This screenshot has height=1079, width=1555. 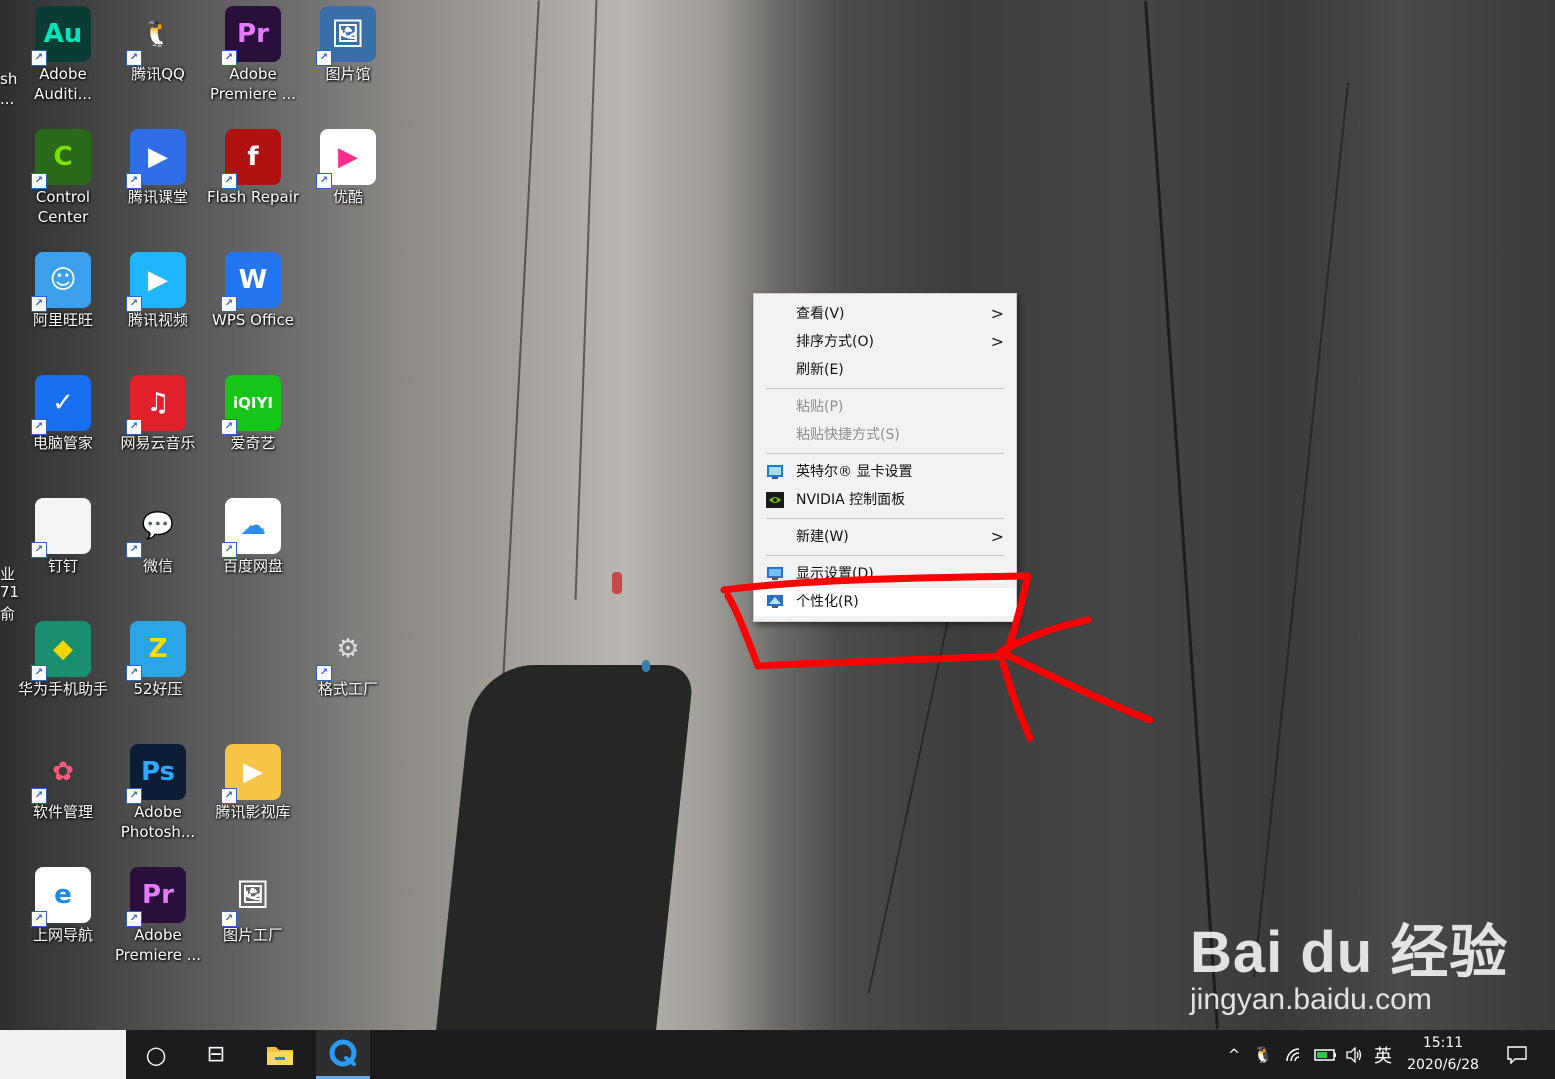 I want to click on wifi-icon, so click(x=1293, y=1054).